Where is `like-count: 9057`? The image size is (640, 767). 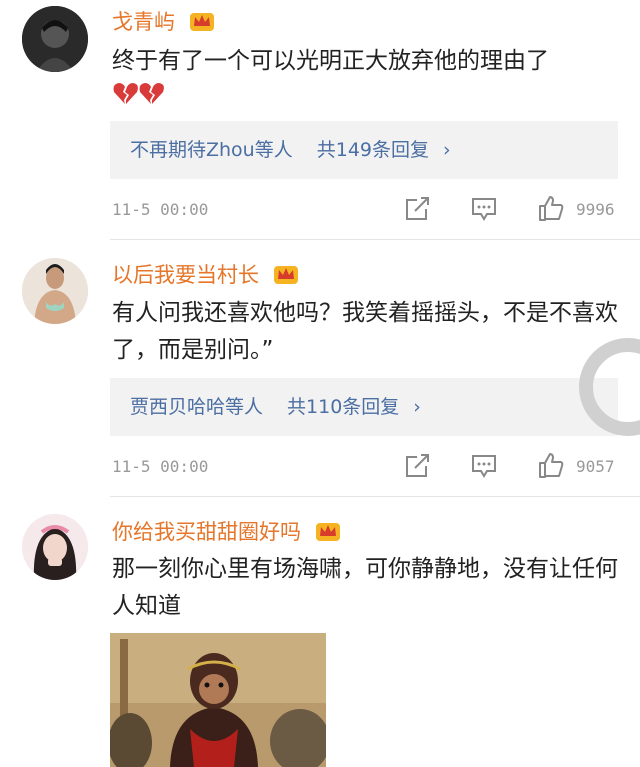
like-count: 9057 is located at coordinates (595, 466).